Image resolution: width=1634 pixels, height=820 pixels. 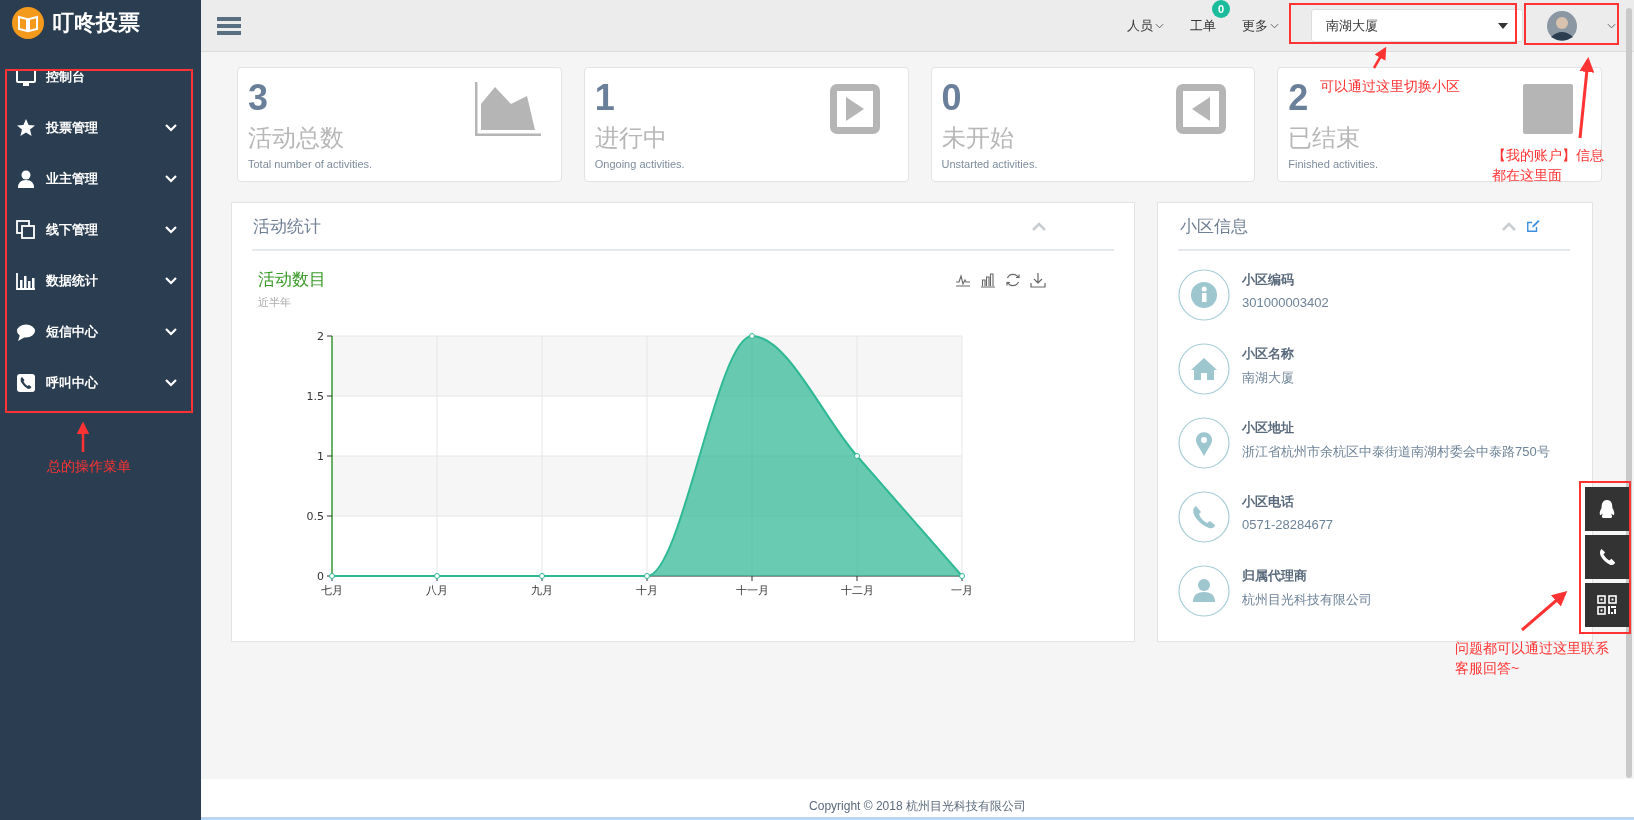 I want to click on app-title: 叮咚投票, so click(x=96, y=23).